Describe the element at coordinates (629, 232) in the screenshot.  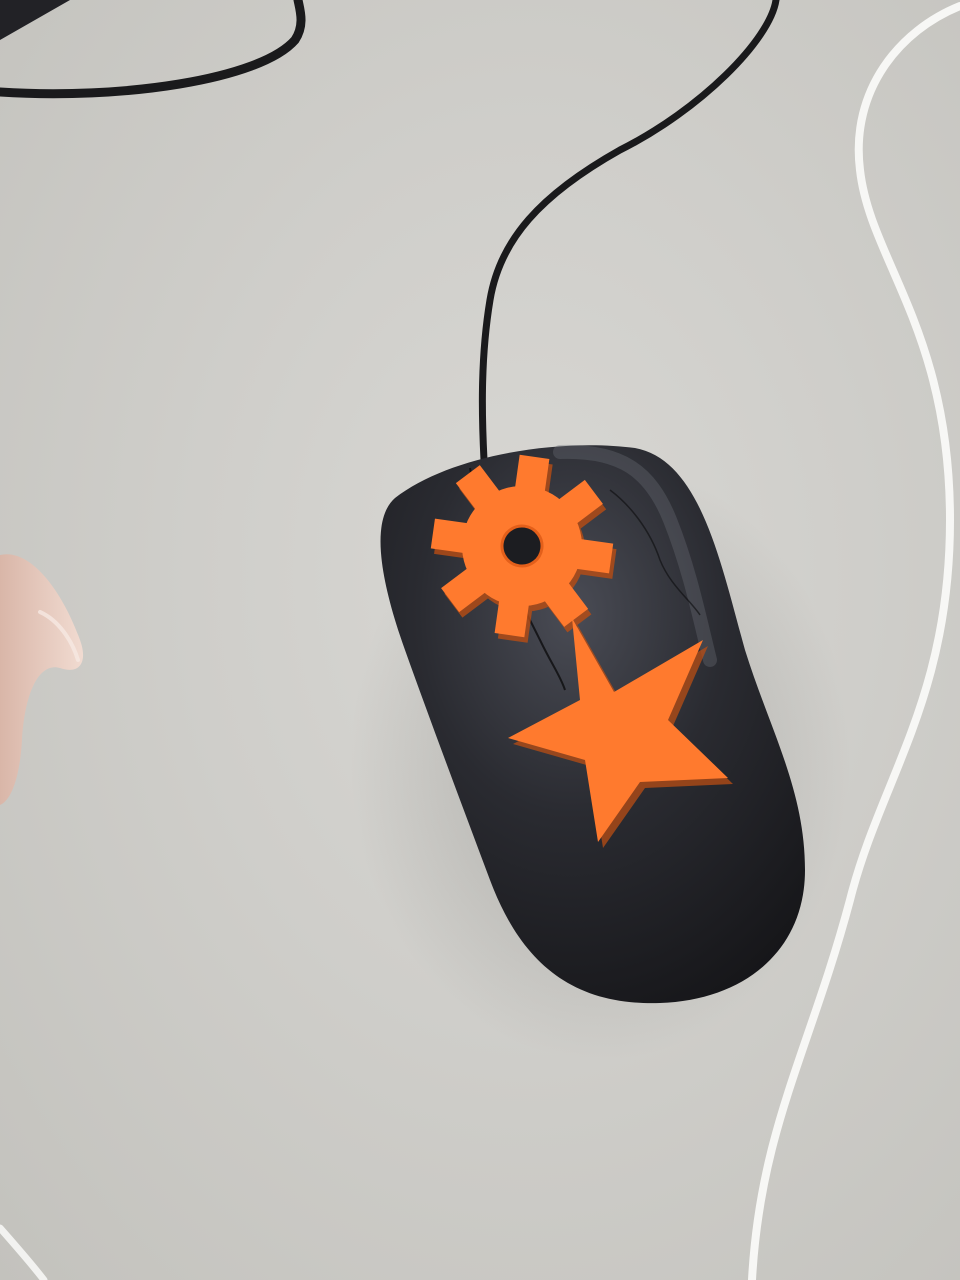
I see `black-mouse-cable` at that location.